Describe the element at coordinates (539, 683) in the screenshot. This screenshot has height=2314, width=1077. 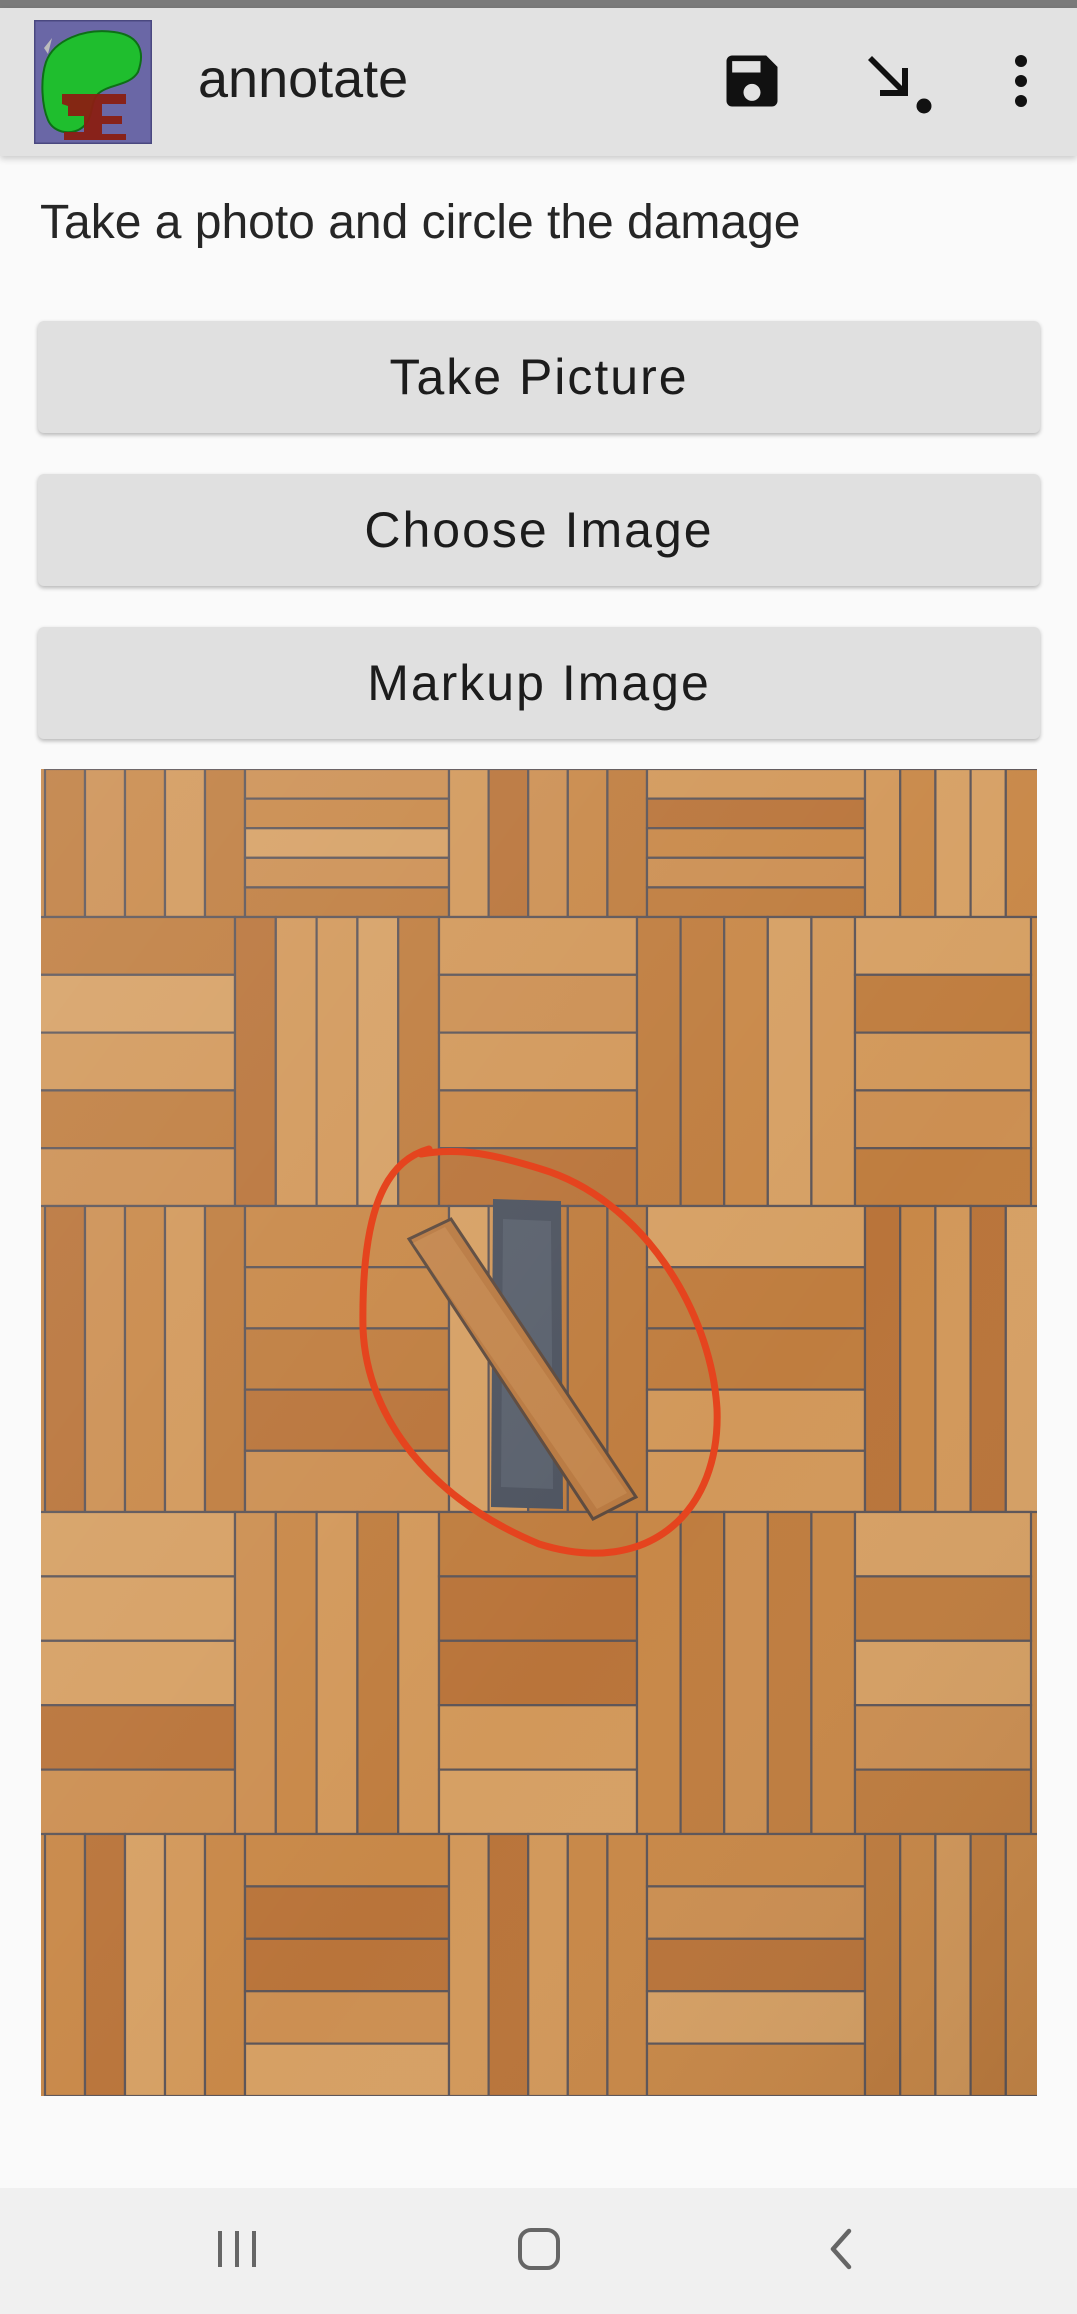
I see `markup-image-button: Markup Image` at that location.